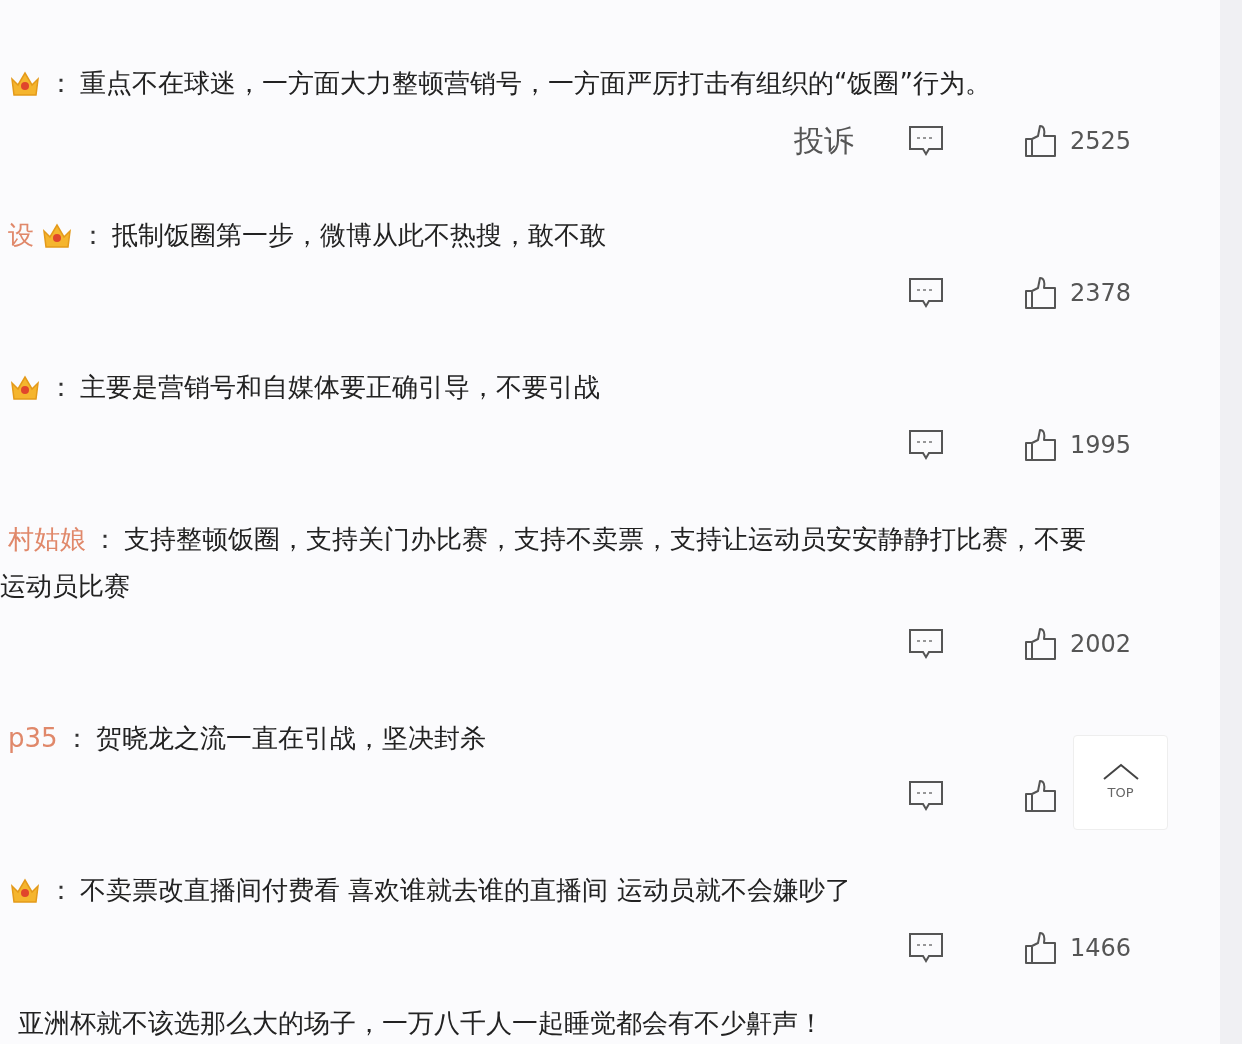 This screenshot has width=1242, height=1044. Describe the element at coordinates (1100, 141) in the screenshot. I see `like-count: 2525` at that location.